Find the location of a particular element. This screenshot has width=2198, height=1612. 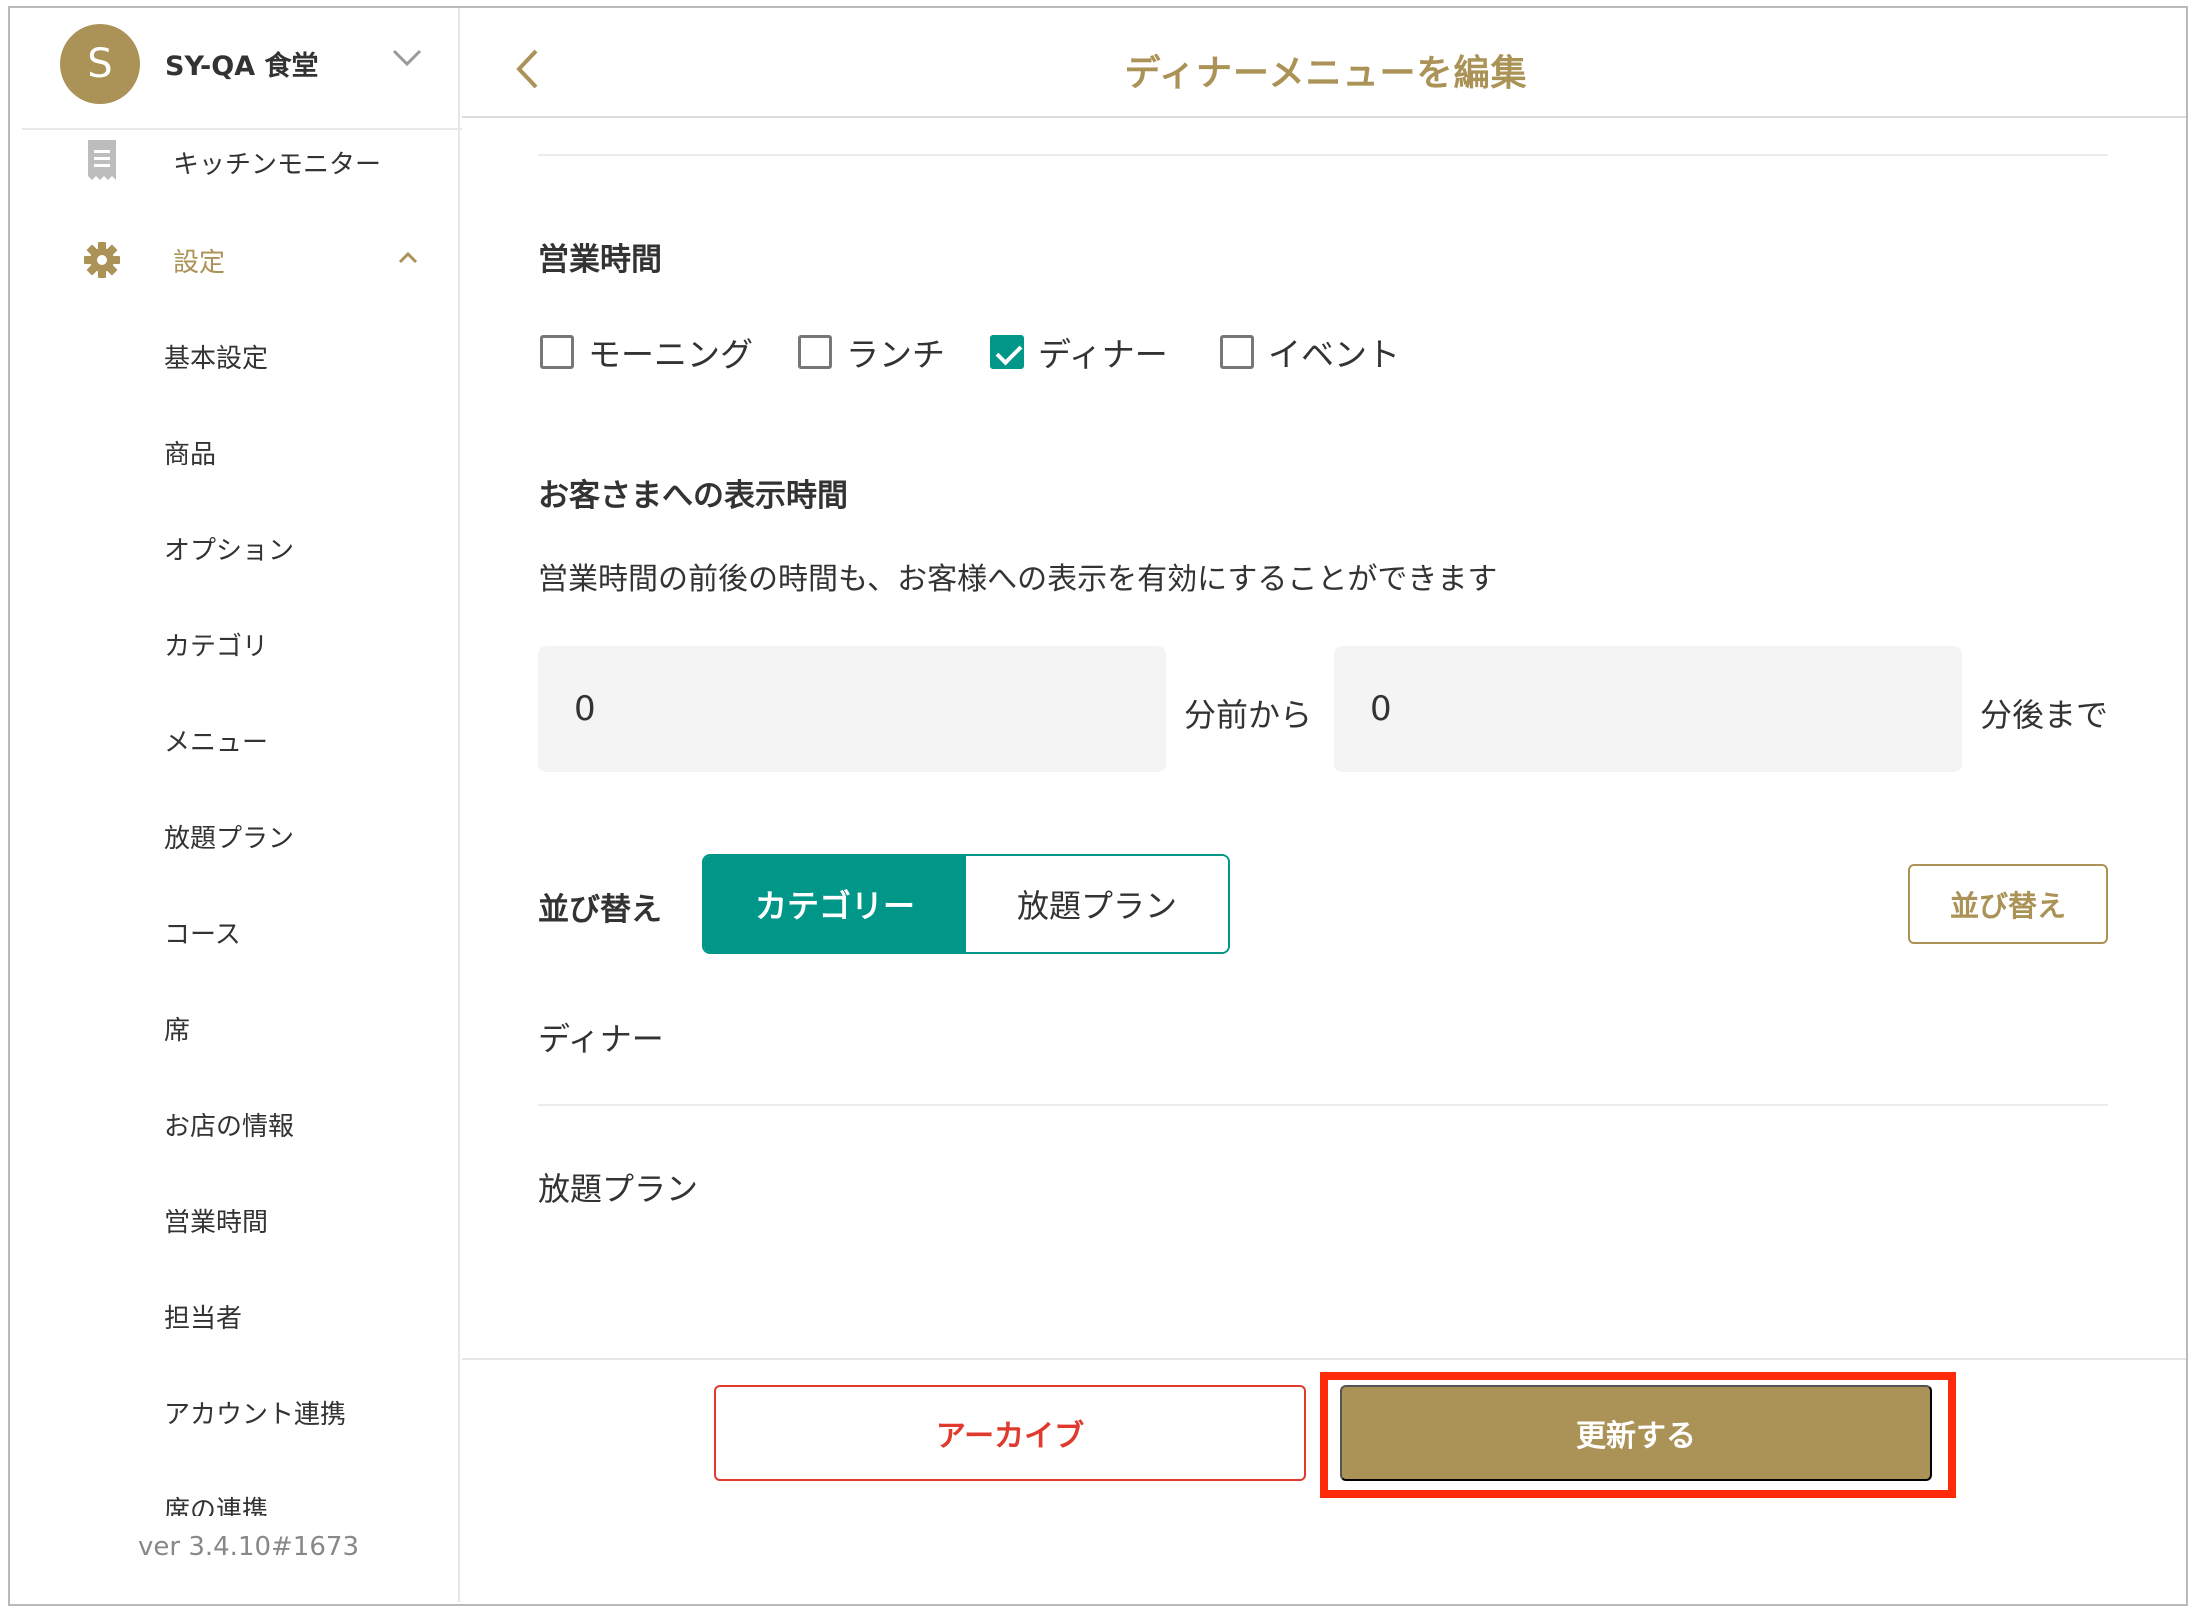

minutes-before-input is located at coordinates (852, 709).